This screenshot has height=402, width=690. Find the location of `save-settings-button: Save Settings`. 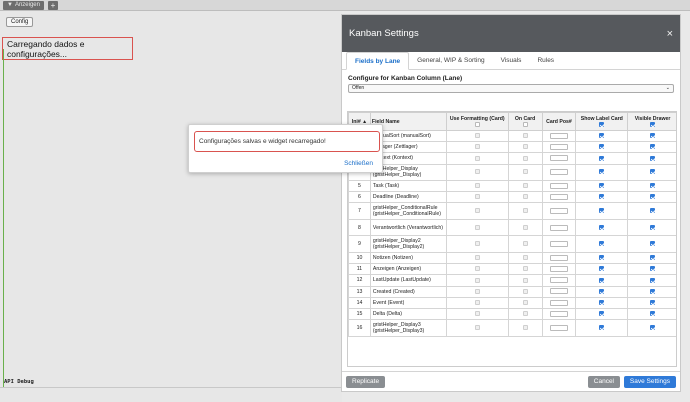

save-settings-button: Save Settings is located at coordinates (649, 382).